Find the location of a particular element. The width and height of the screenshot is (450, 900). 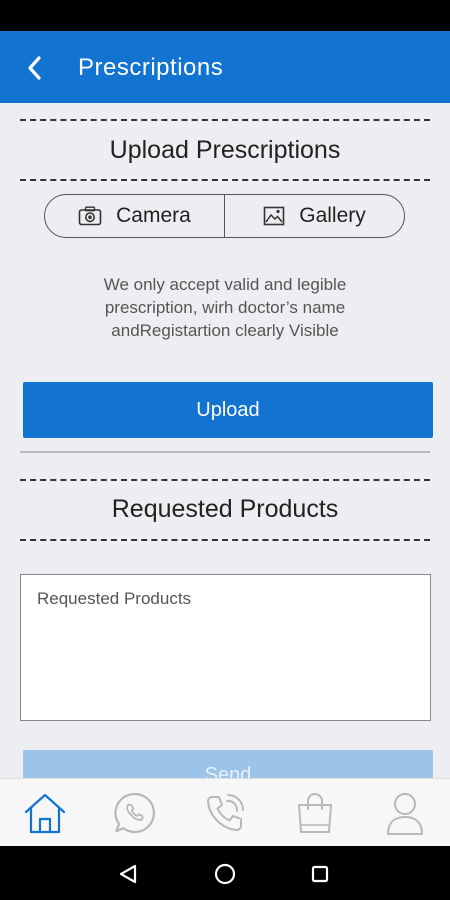

nav-home is located at coordinates (45, 813).